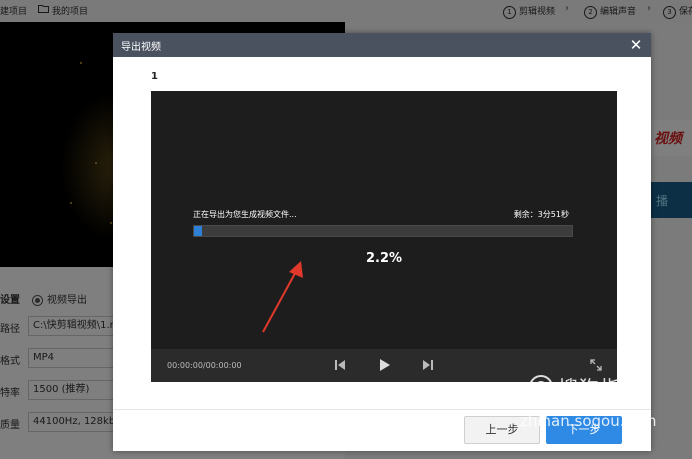  Describe the element at coordinates (383, 231) in the screenshot. I see `export-progress-bar` at that location.